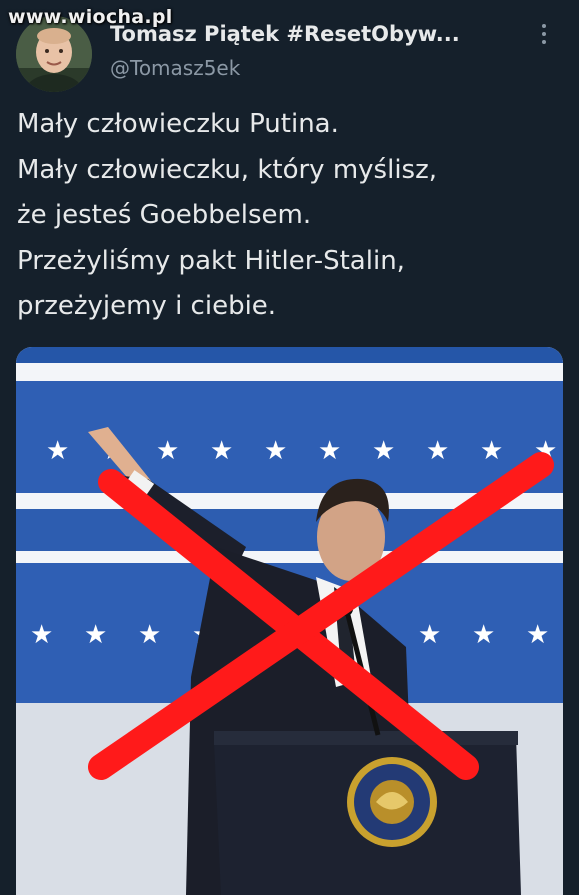  I want to click on tweet-line: Mały człowieczku, który myślisz,, so click(227, 169).